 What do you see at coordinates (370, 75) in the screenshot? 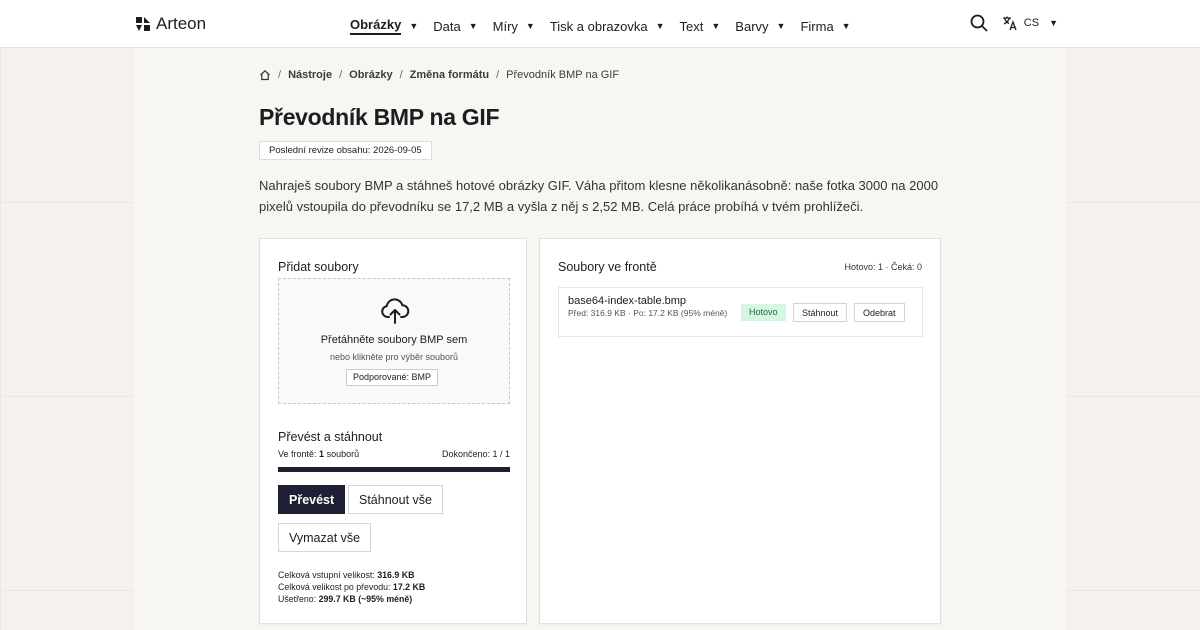
I see `breadcrumb-link-obrazky: Obrázky` at bounding box center [370, 75].